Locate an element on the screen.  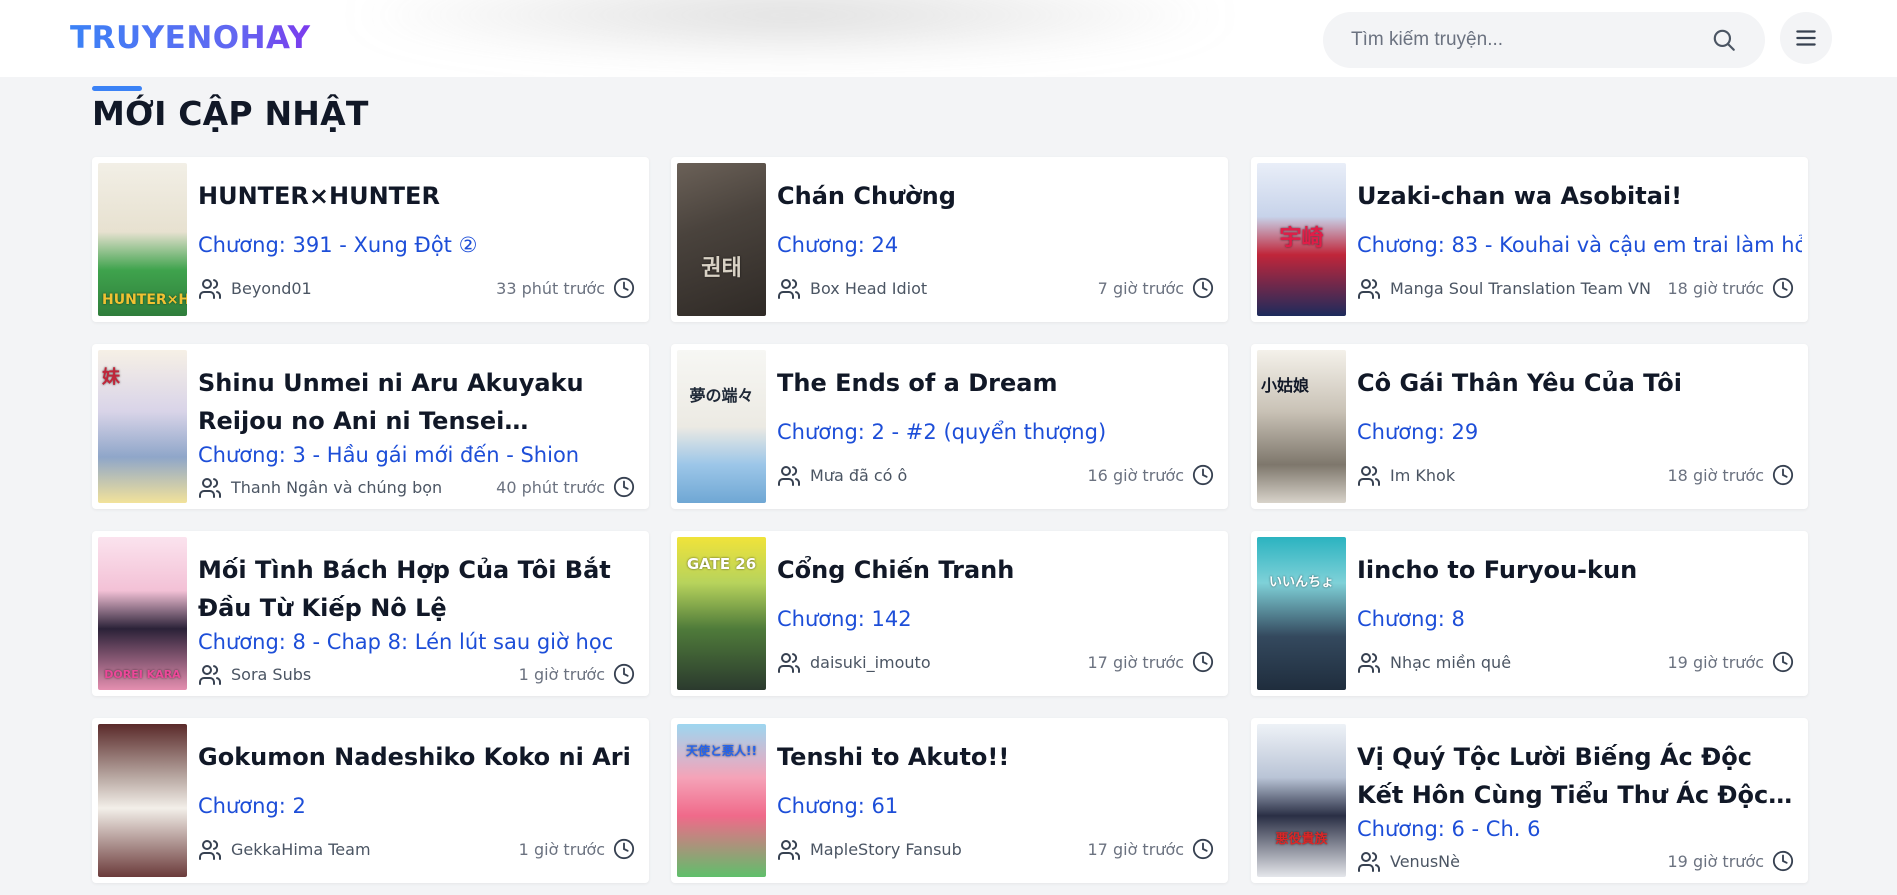
update-time: 19 giờ trước is located at coordinates (1716, 861).